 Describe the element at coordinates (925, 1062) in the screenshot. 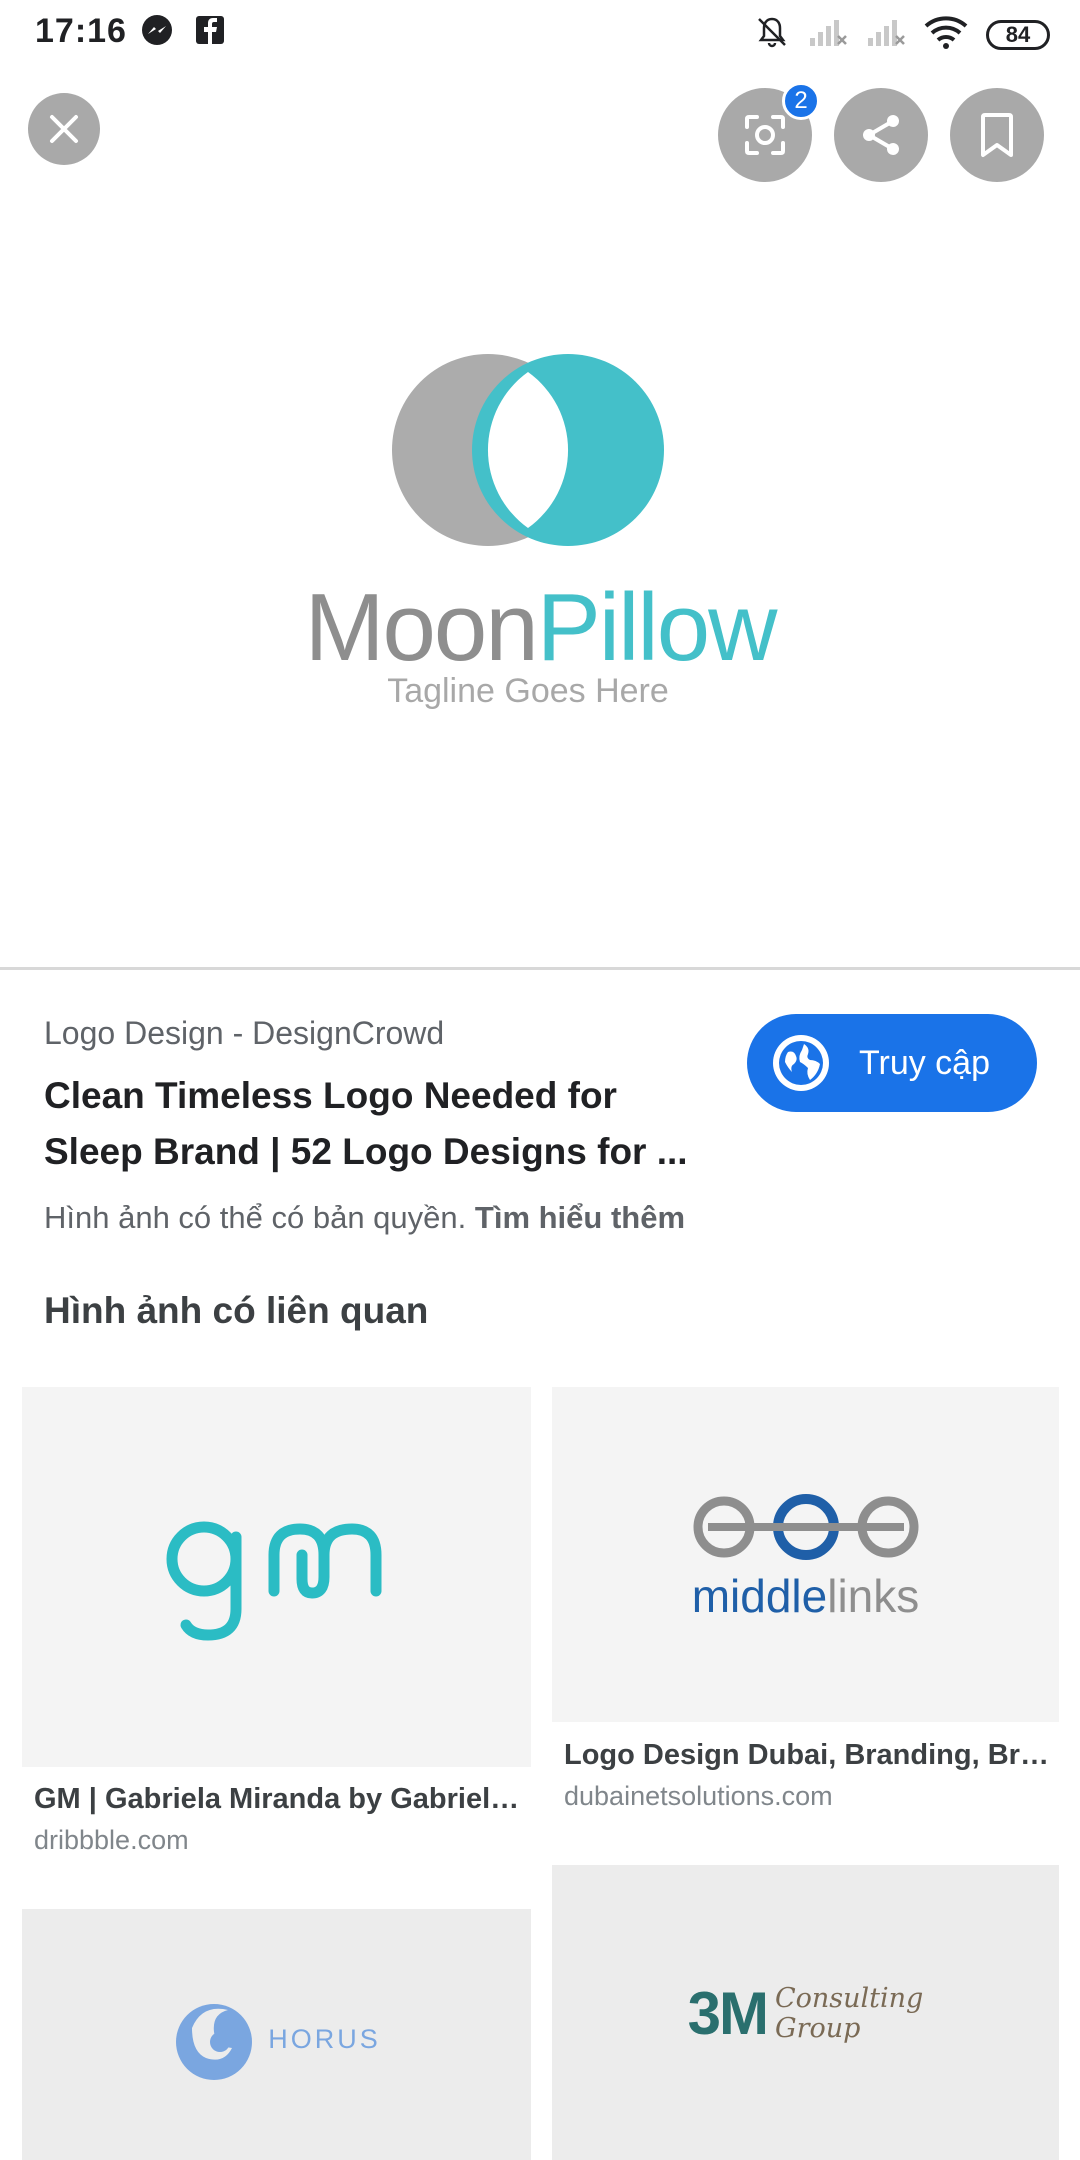

I see `visit-label: Truy cập` at that location.